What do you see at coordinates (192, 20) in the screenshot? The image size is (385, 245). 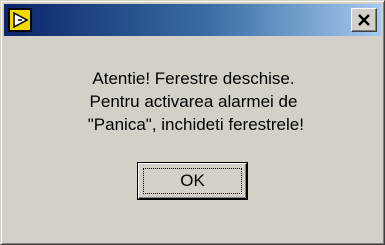 I see `title-bar` at bounding box center [192, 20].